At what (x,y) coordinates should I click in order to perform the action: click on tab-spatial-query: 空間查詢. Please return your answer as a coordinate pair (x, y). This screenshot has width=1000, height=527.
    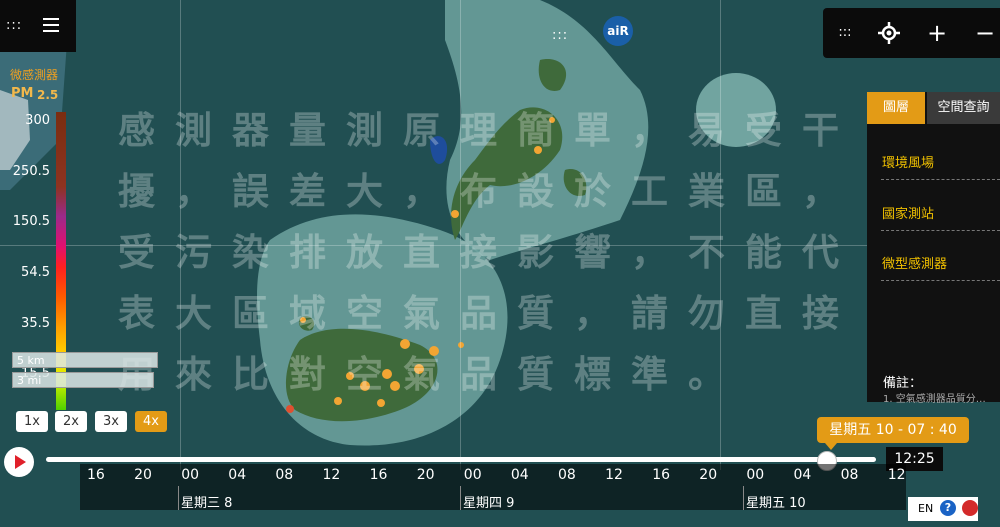
    Looking at the image, I should click on (963, 108).